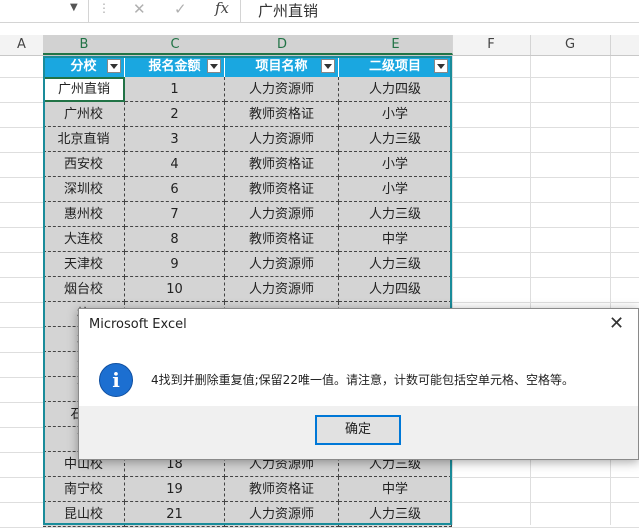  Describe the element at coordinates (175, 239) in the screenshot. I see `cell-amount: 8` at that location.